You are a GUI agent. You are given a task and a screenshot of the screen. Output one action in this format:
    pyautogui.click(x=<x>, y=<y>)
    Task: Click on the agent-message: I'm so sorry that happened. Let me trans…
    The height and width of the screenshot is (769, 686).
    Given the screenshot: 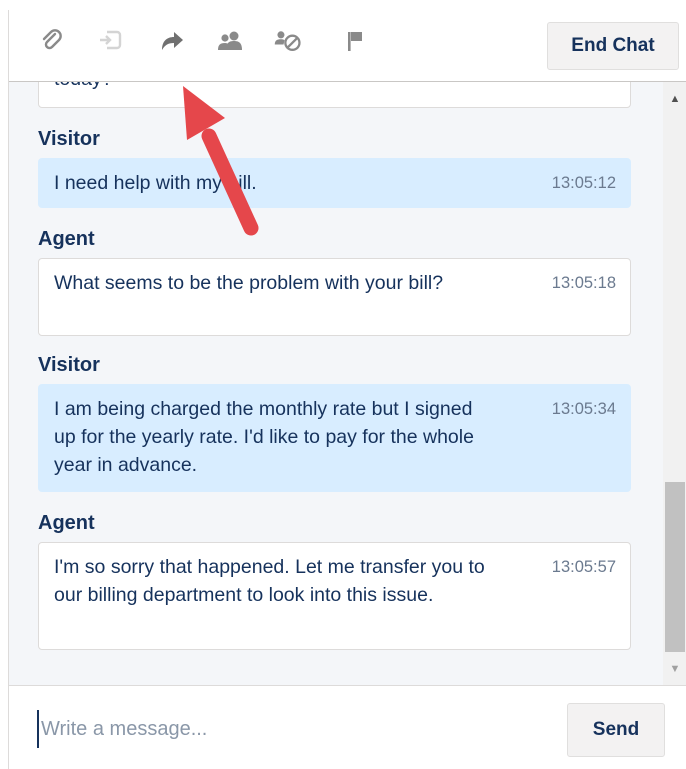 What is the action you would take?
    pyautogui.click(x=334, y=596)
    